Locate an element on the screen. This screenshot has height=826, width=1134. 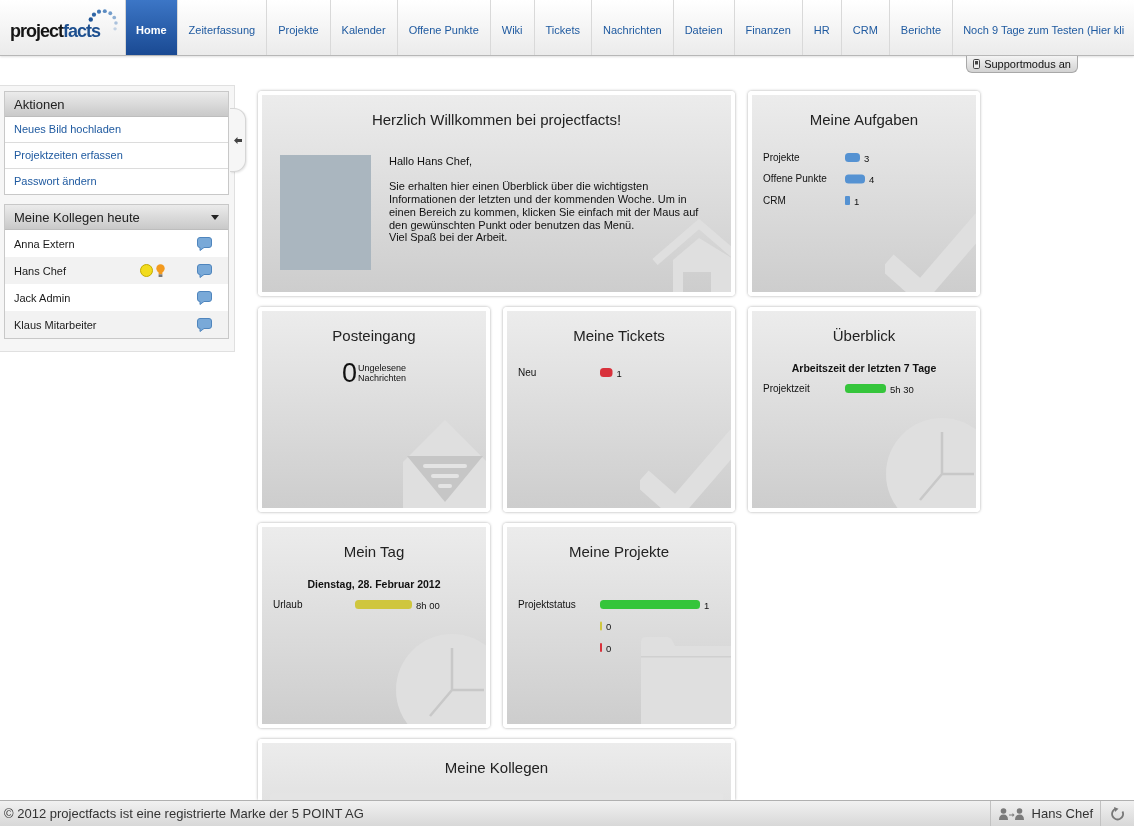
value-label: 8h 00 is located at coordinates (428, 605).